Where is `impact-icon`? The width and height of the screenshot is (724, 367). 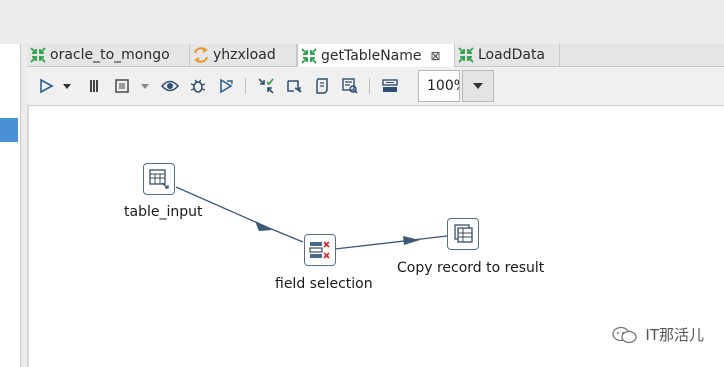 impact-icon is located at coordinates (294, 86).